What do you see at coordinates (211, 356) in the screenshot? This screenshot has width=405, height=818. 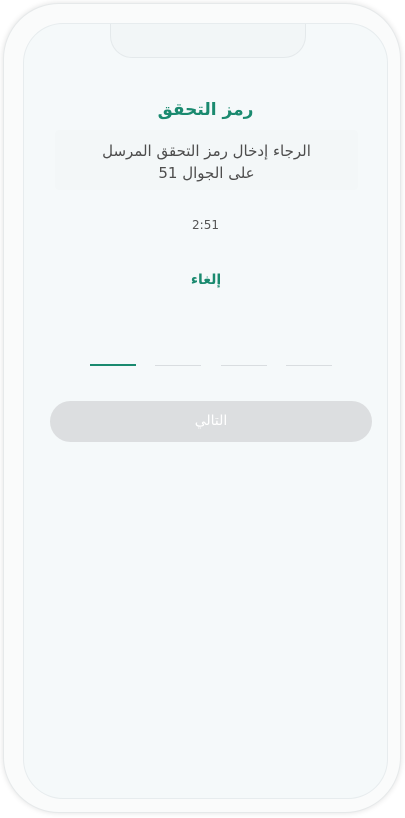 I see `otp-input-group` at bounding box center [211, 356].